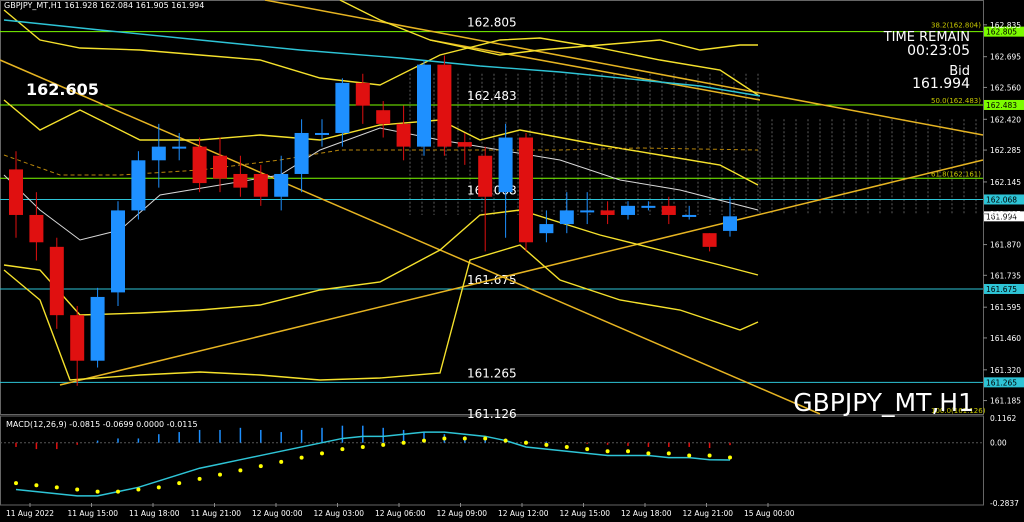 The width and height of the screenshot is (1024, 522). What do you see at coordinates (492, 373) in the screenshot?
I see `level-label-5: 161.265` at bounding box center [492, 373].